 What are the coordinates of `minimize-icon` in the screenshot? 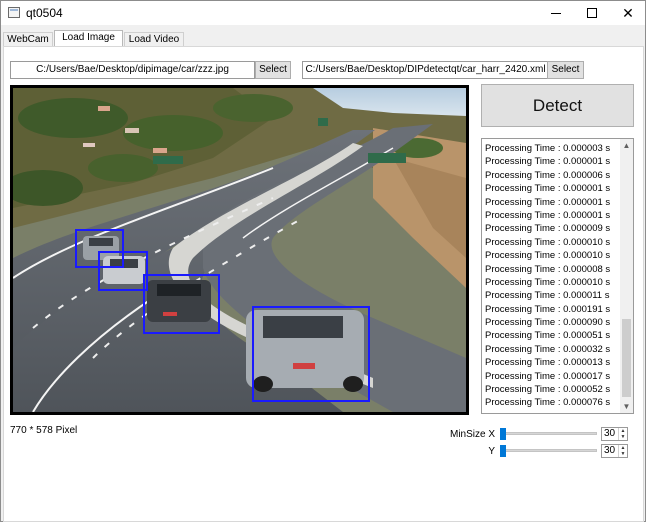 It's located at (556, 13).